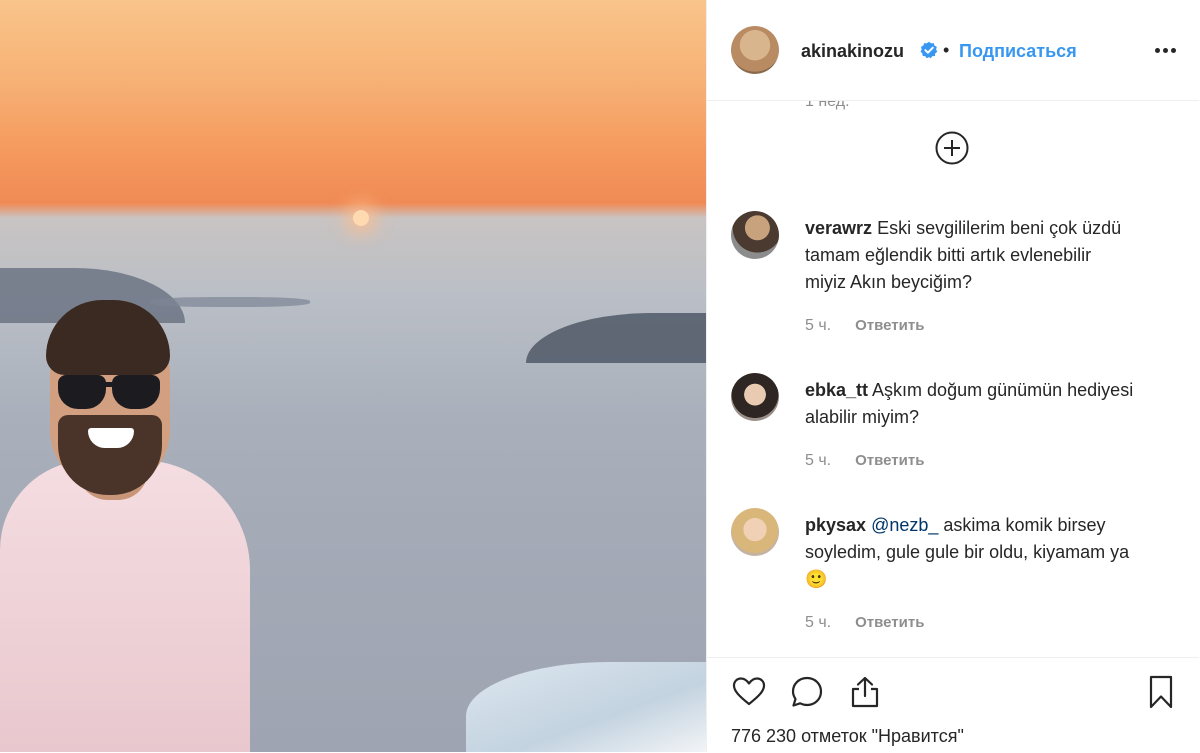 The width and height of the screenshot is (1200, 753). Describe the element at coordinates (749, 692) in the screenshot. I see `heart-icon` at that location.